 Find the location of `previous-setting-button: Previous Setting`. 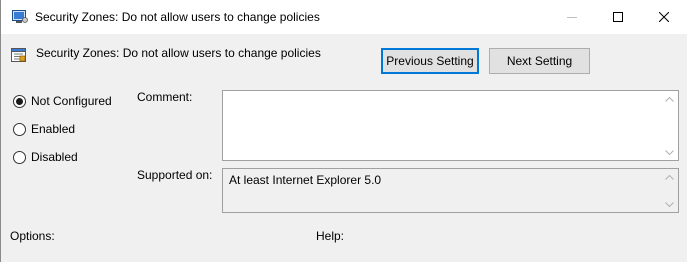

previous-setting-button: Previous Setting is located at coordinates (430, 61).